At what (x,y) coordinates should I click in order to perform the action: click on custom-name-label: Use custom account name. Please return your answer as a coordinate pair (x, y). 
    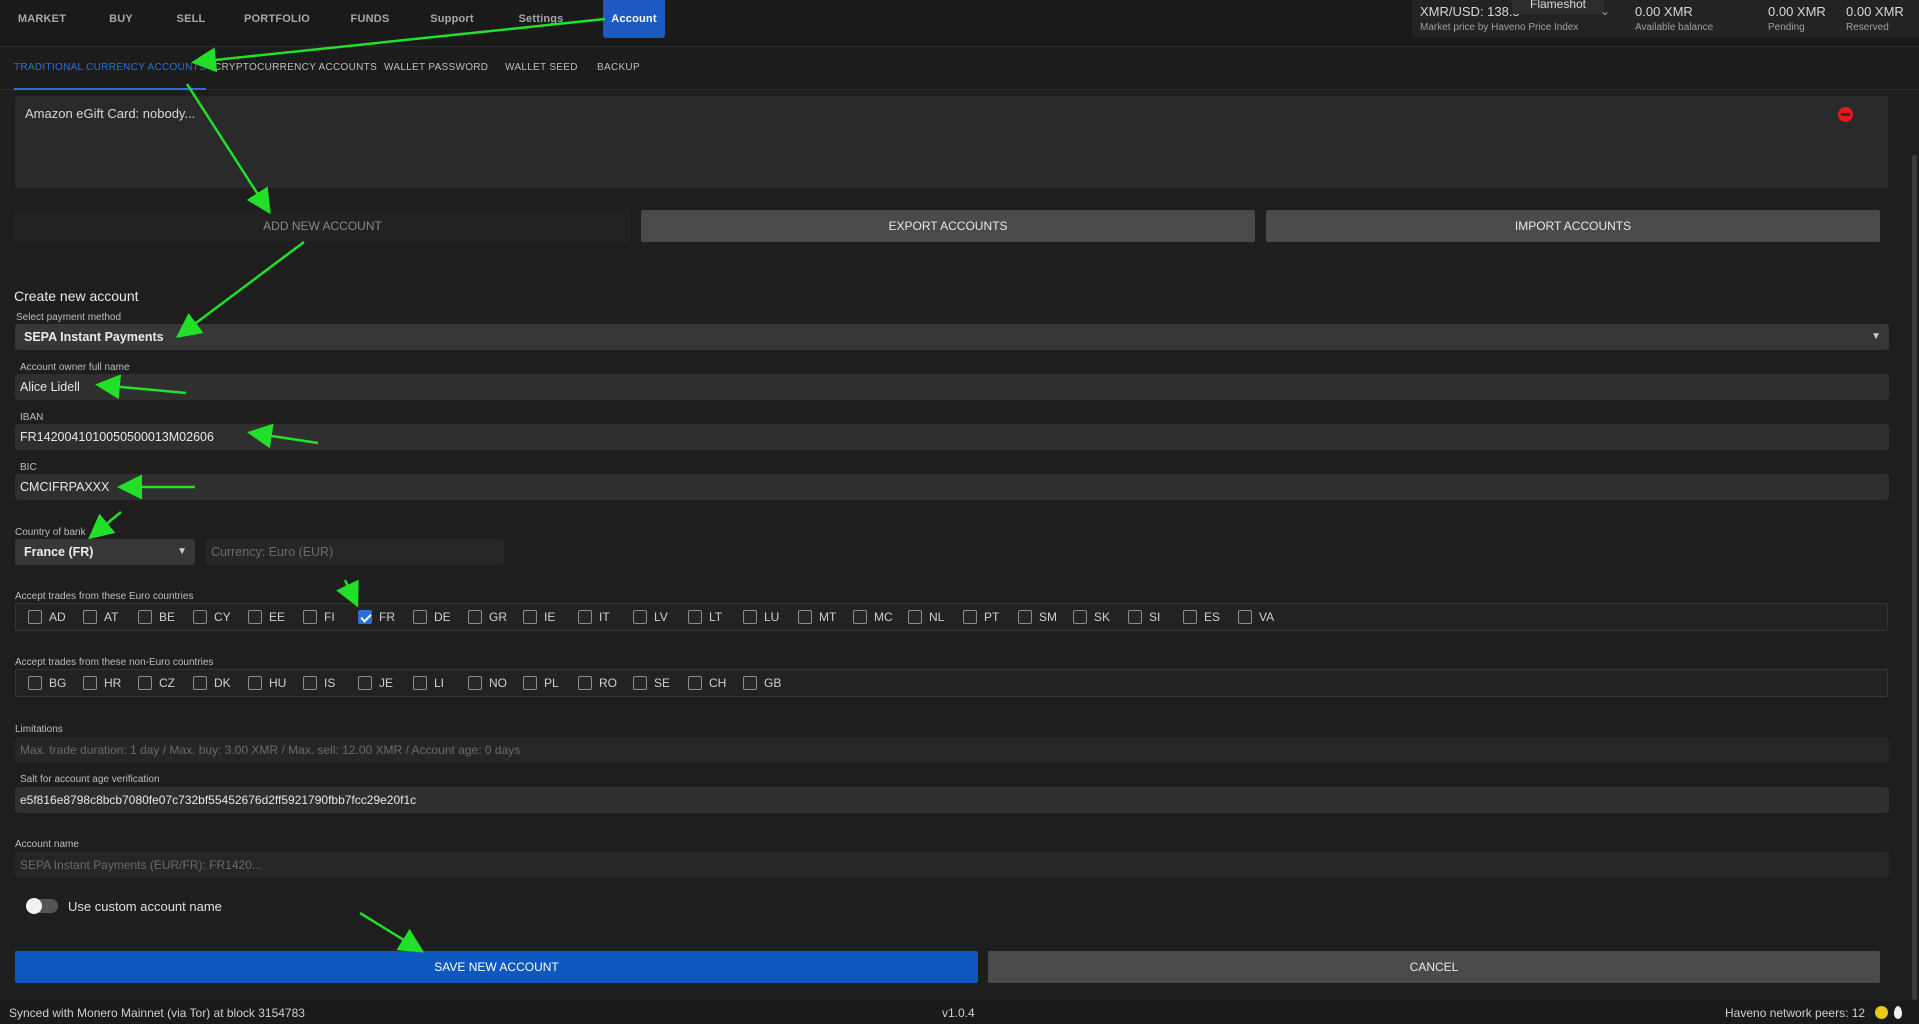
    Looking at the image, I should click on (145, 906).